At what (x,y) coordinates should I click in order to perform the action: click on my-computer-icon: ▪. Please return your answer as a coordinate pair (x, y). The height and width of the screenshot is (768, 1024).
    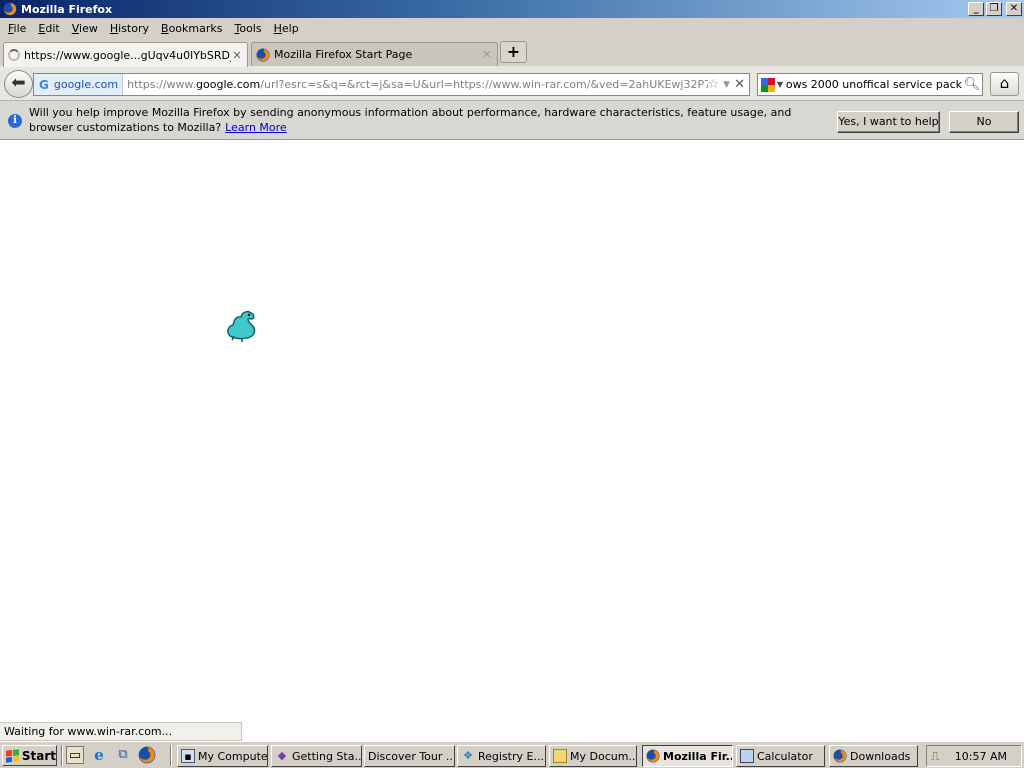
    Looking at the image, I should click on (188, 756).